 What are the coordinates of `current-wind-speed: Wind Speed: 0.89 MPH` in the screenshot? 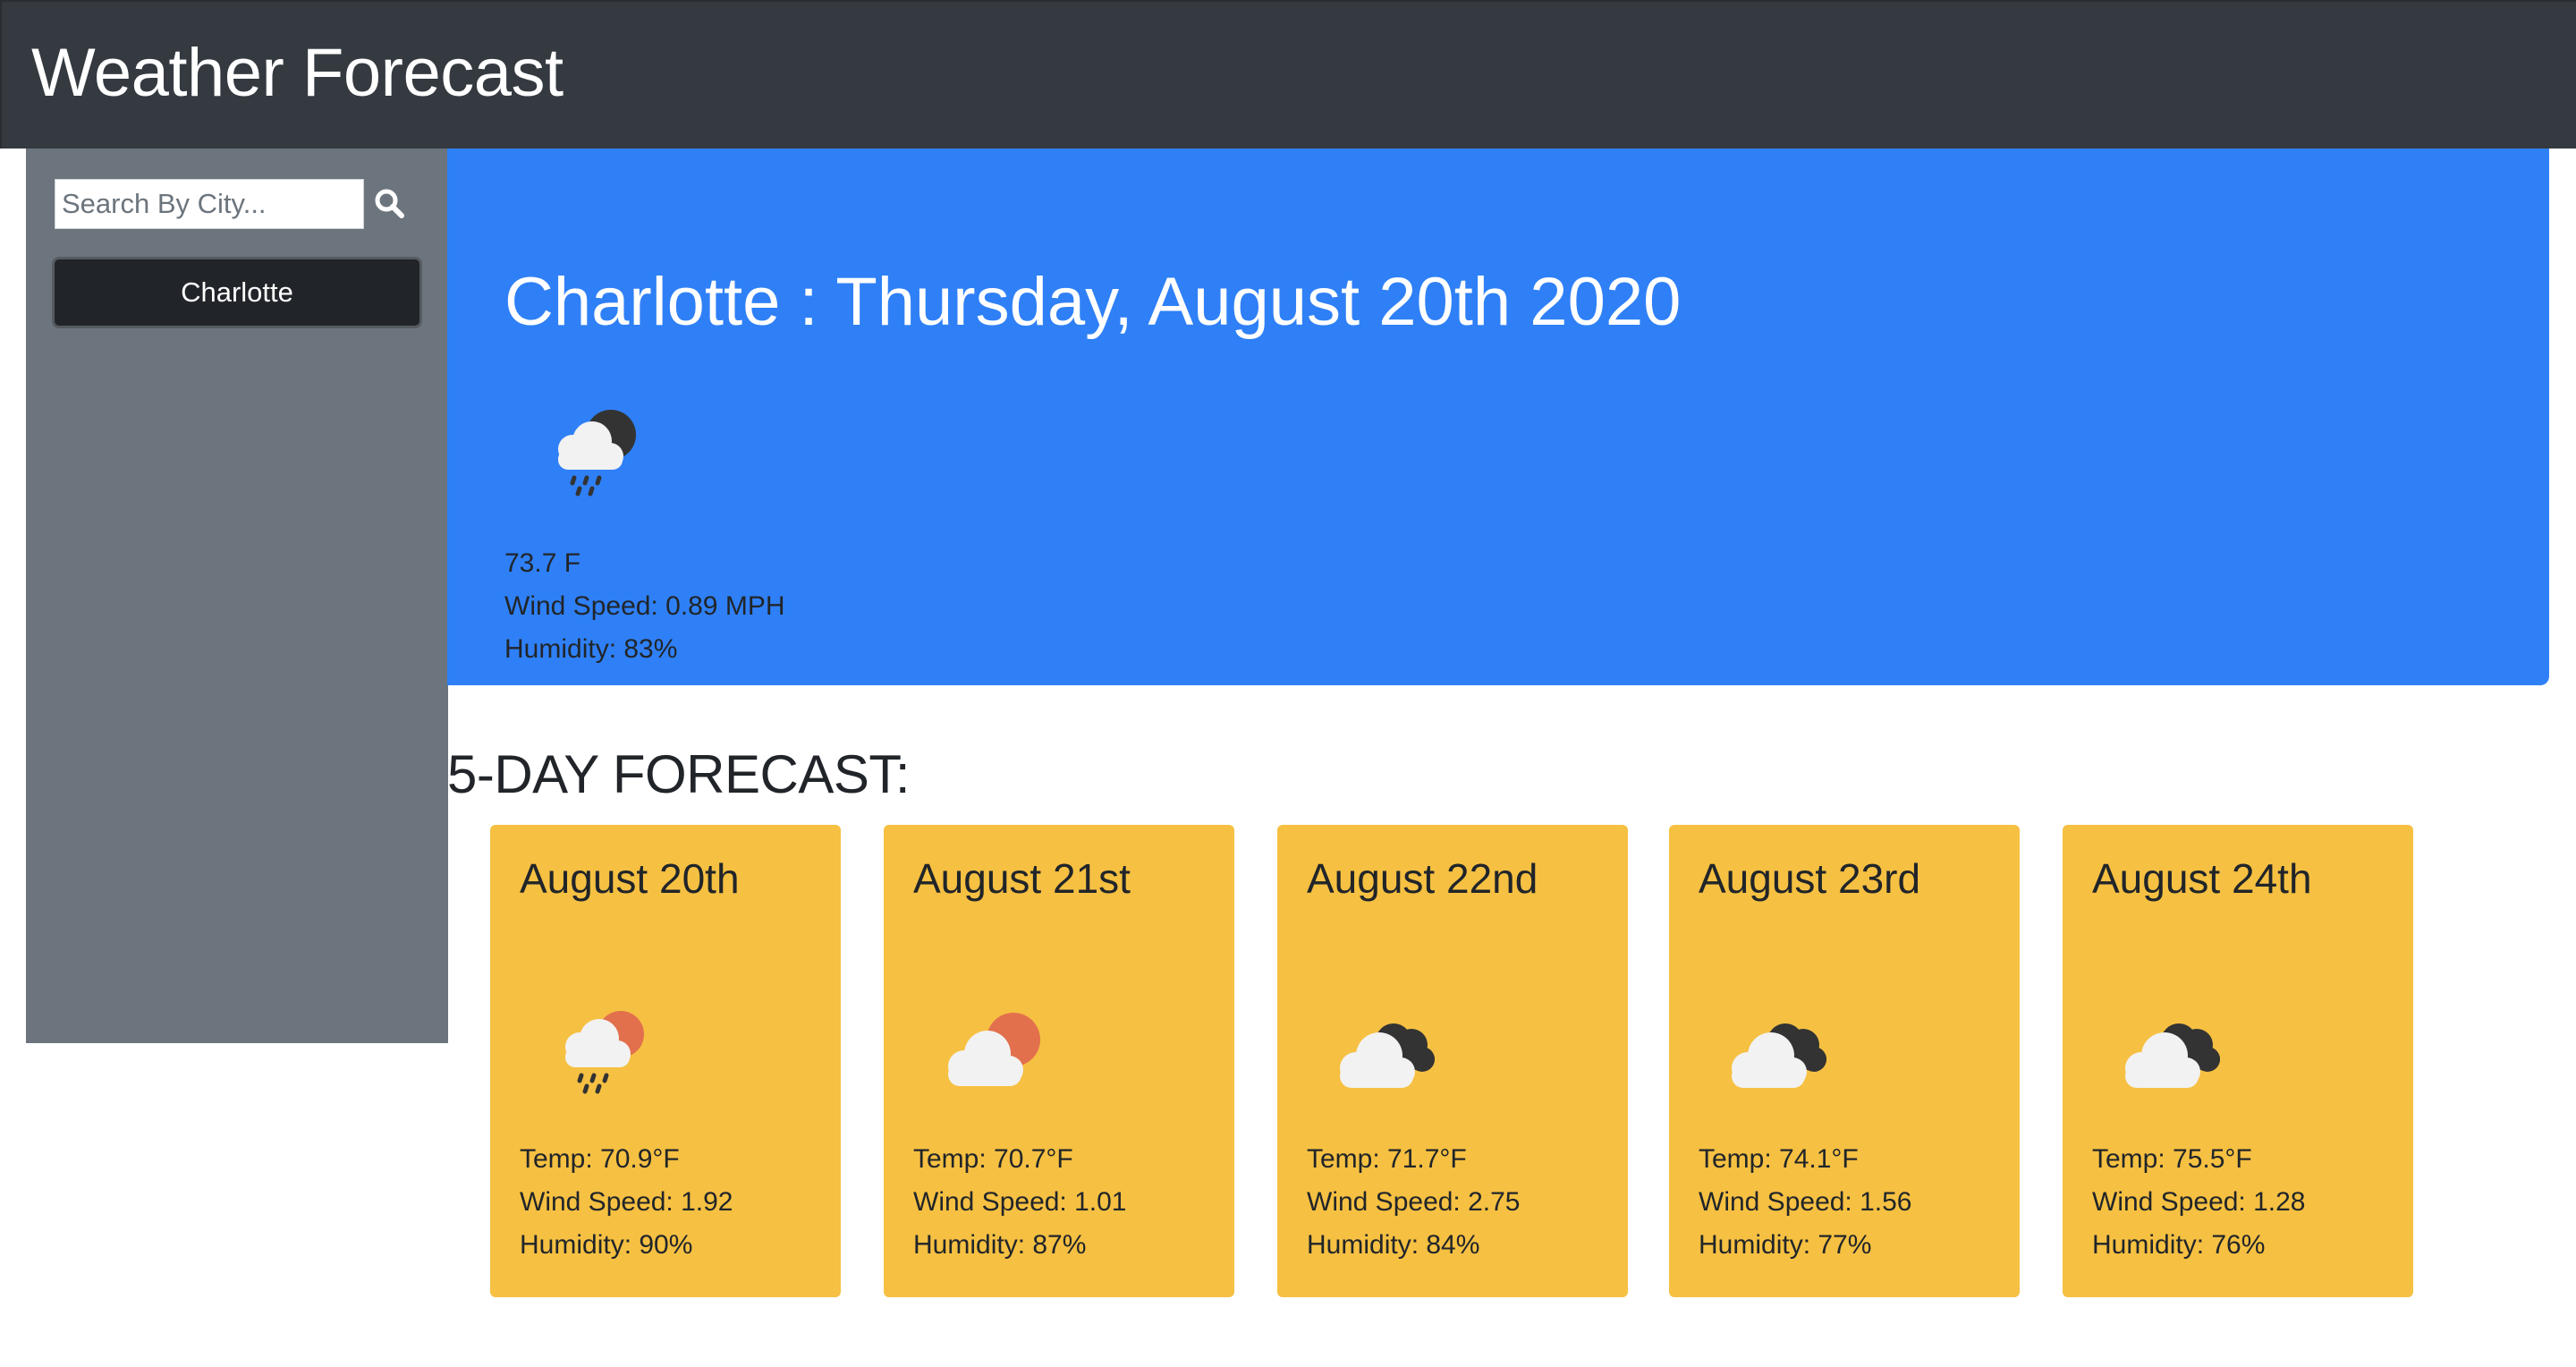 It's located at (644, 606).